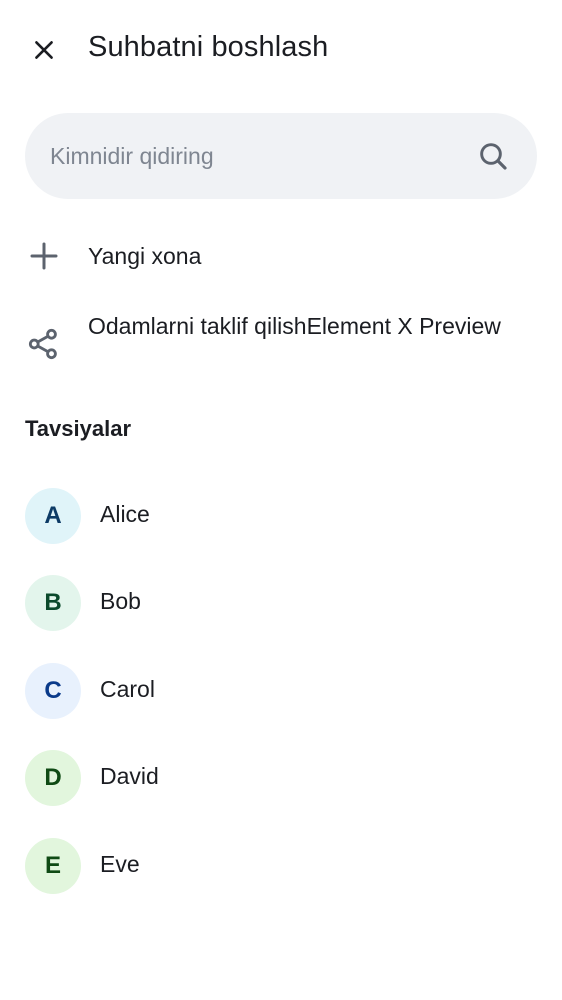  I want to click on new-room-button: Yangi xona, so click(281, 256).